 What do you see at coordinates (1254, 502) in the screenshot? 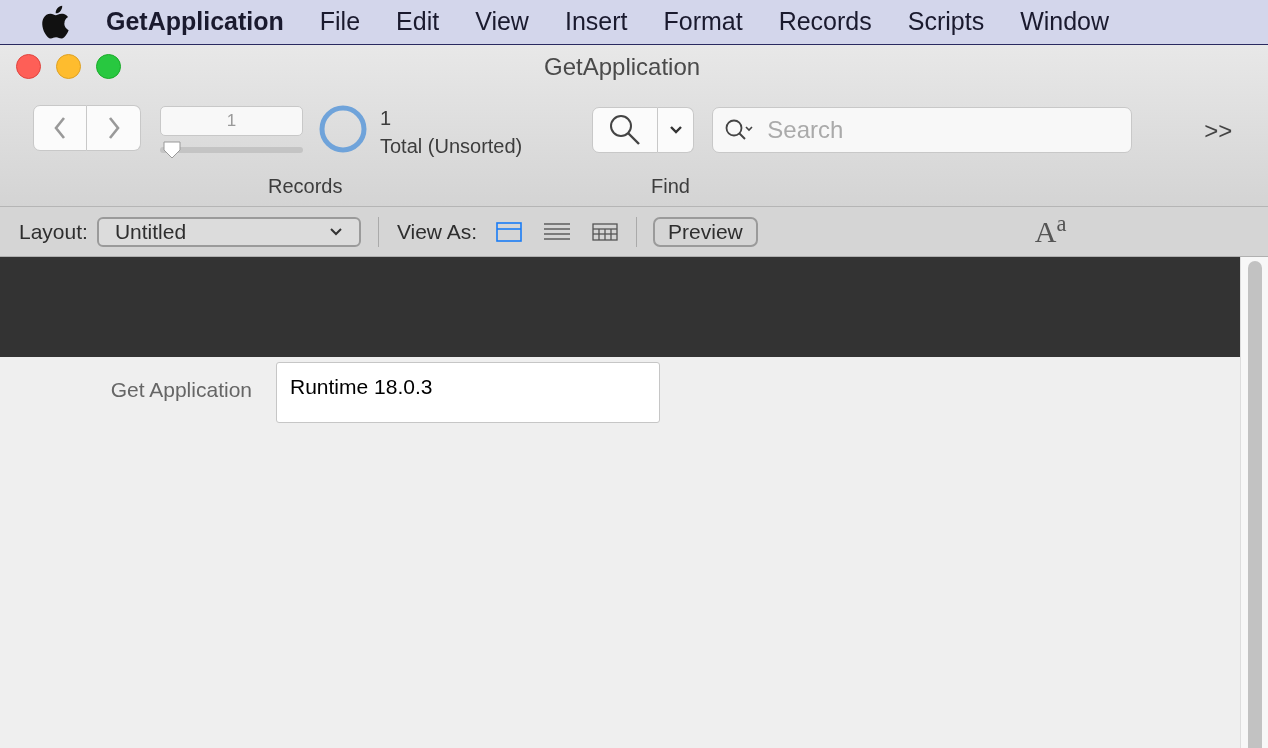
I see `scrollbar` at bounding box center [1254, 502].